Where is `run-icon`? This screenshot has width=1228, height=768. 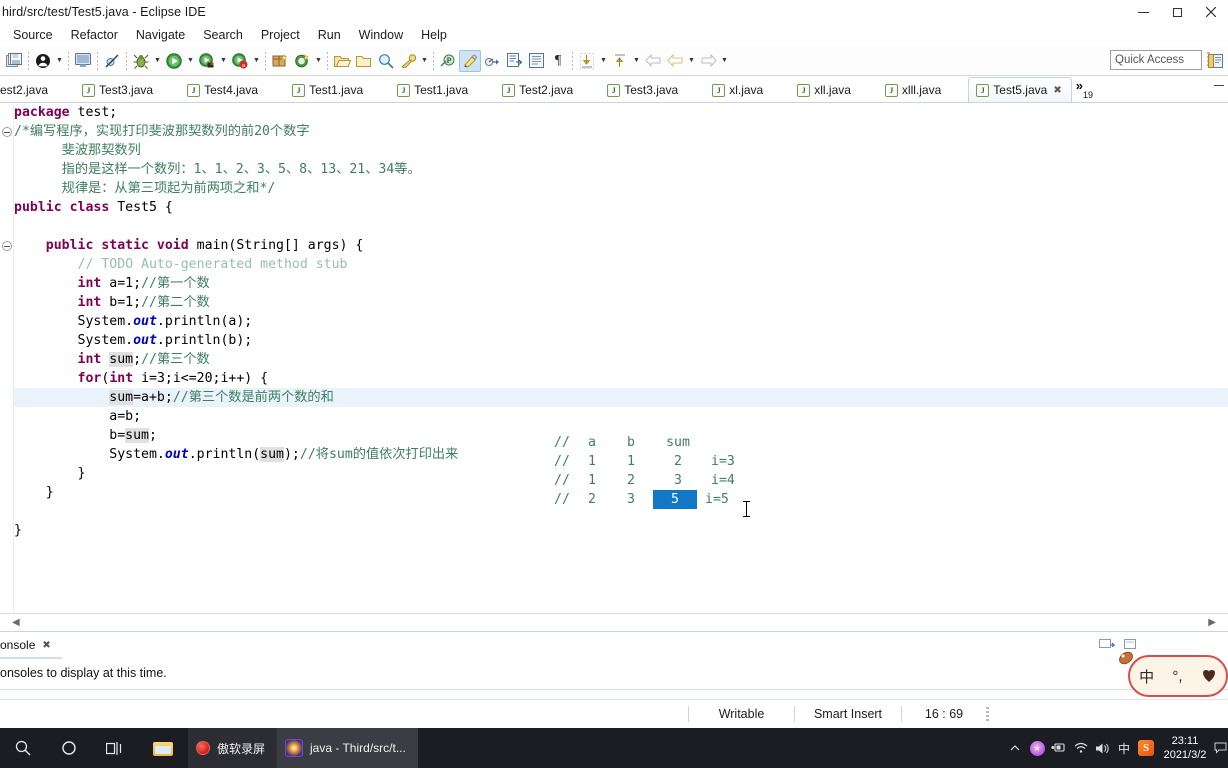 run-icon is located at coordinates (174, 61).